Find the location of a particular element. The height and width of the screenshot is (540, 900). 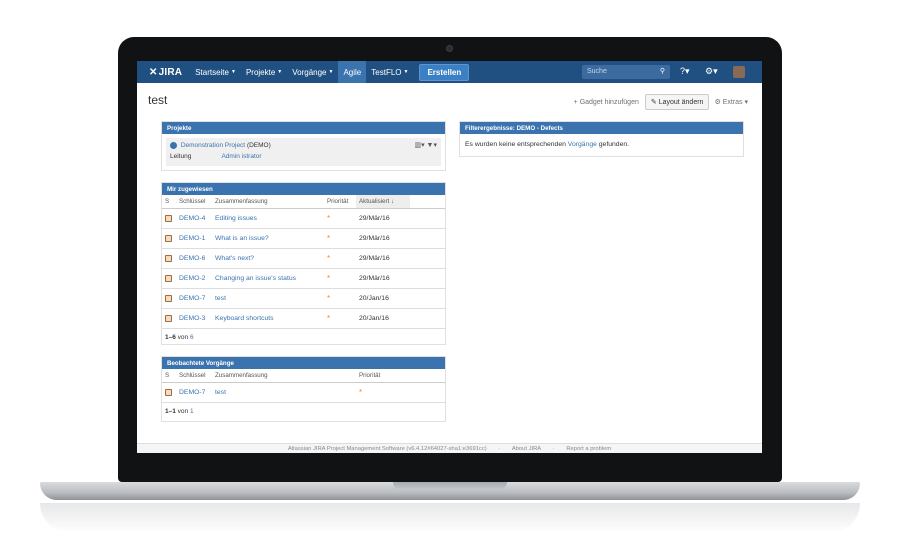

issue-key-link: DEMO-1 is located at coordinates (192, 238).